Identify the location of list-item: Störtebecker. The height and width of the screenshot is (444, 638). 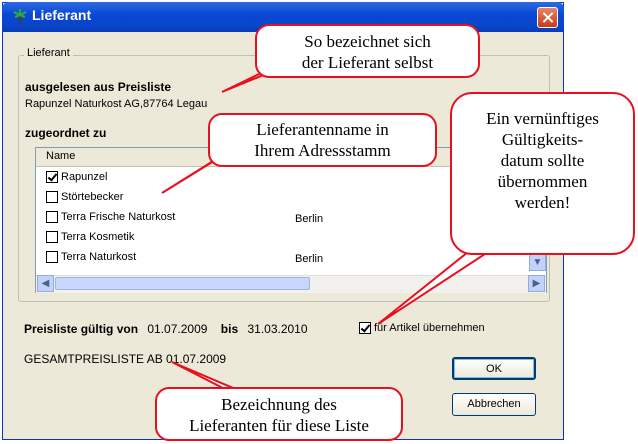
(84, 201).